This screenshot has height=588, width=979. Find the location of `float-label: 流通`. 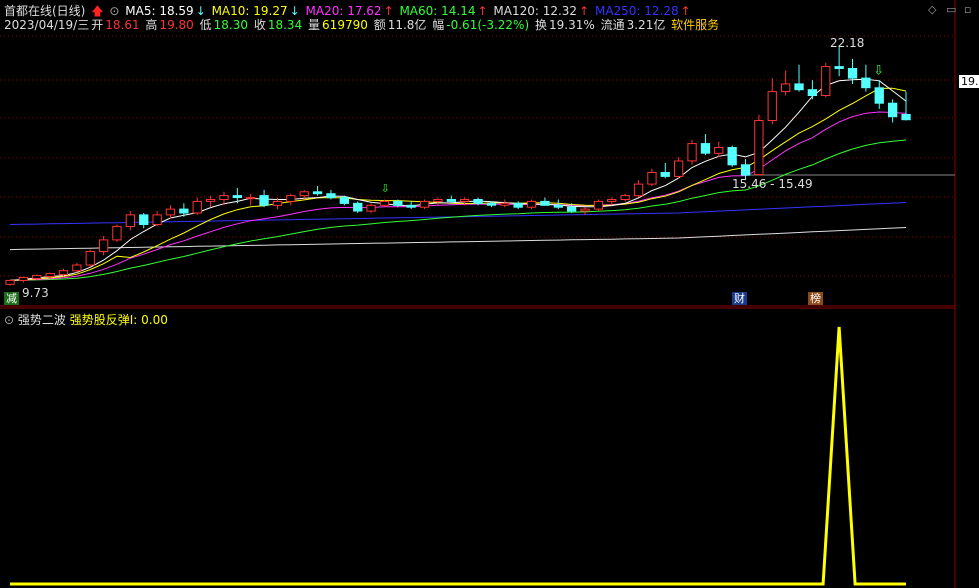

float-label: 流通 is located at coordinates (612, 25).